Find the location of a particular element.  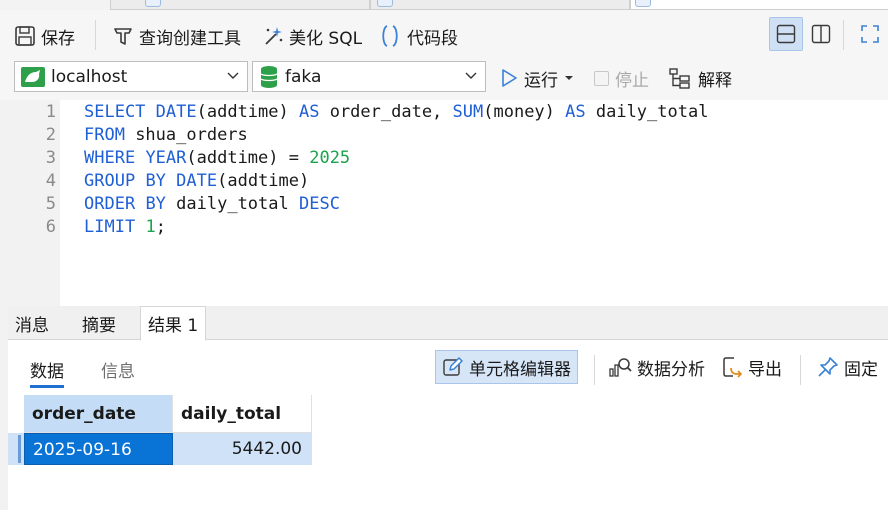

export-button: 导出 is located at coordinates (751, 367).